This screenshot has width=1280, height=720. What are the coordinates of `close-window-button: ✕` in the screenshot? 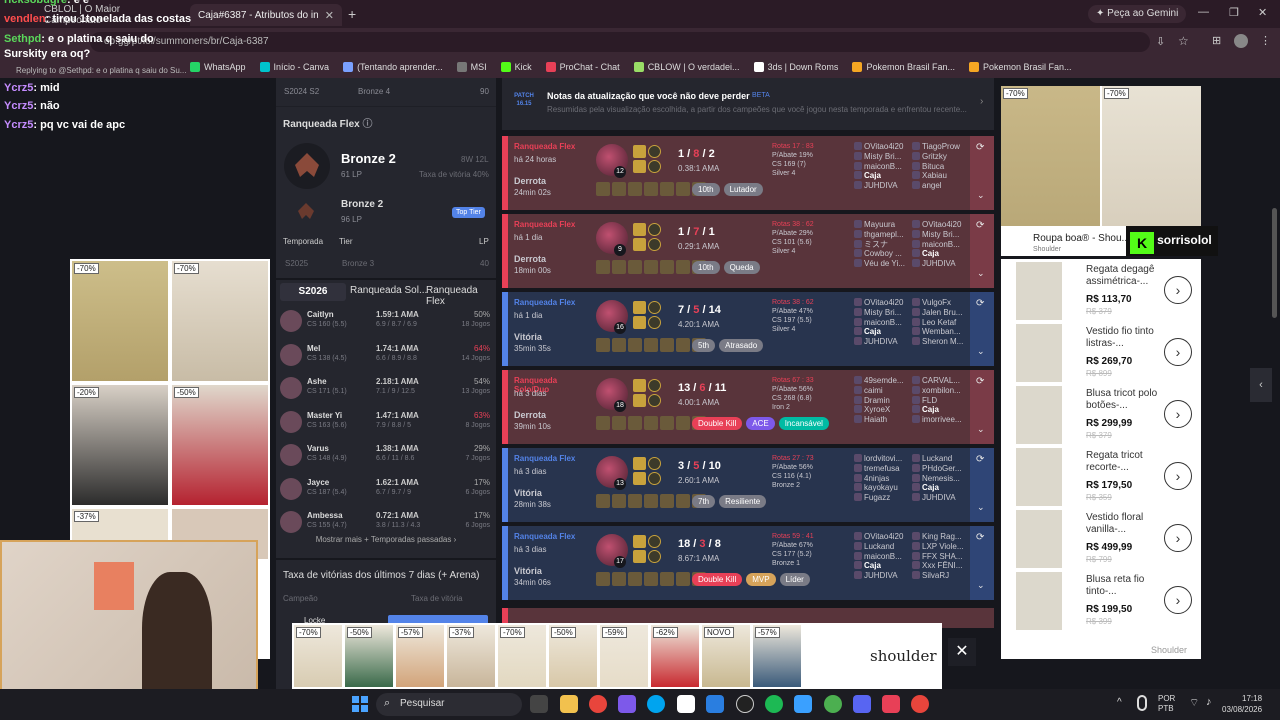 It's located at (1262, 12).